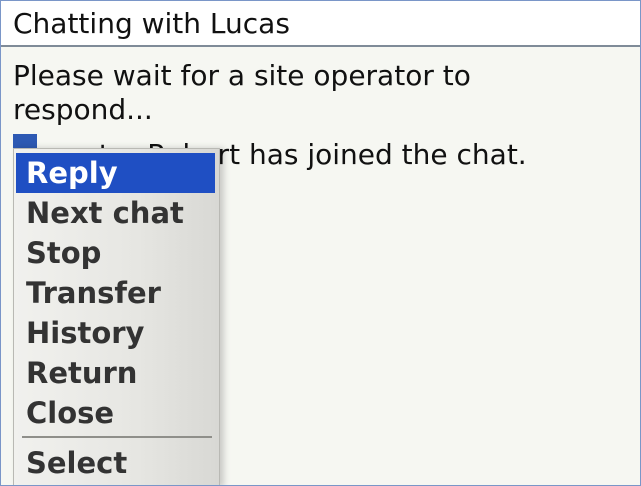  What do you see at coordinates (242, 75) in the screenshot?
I see `chat-message-line: Please wait for a site operator to` at bounding box center [242, 75].